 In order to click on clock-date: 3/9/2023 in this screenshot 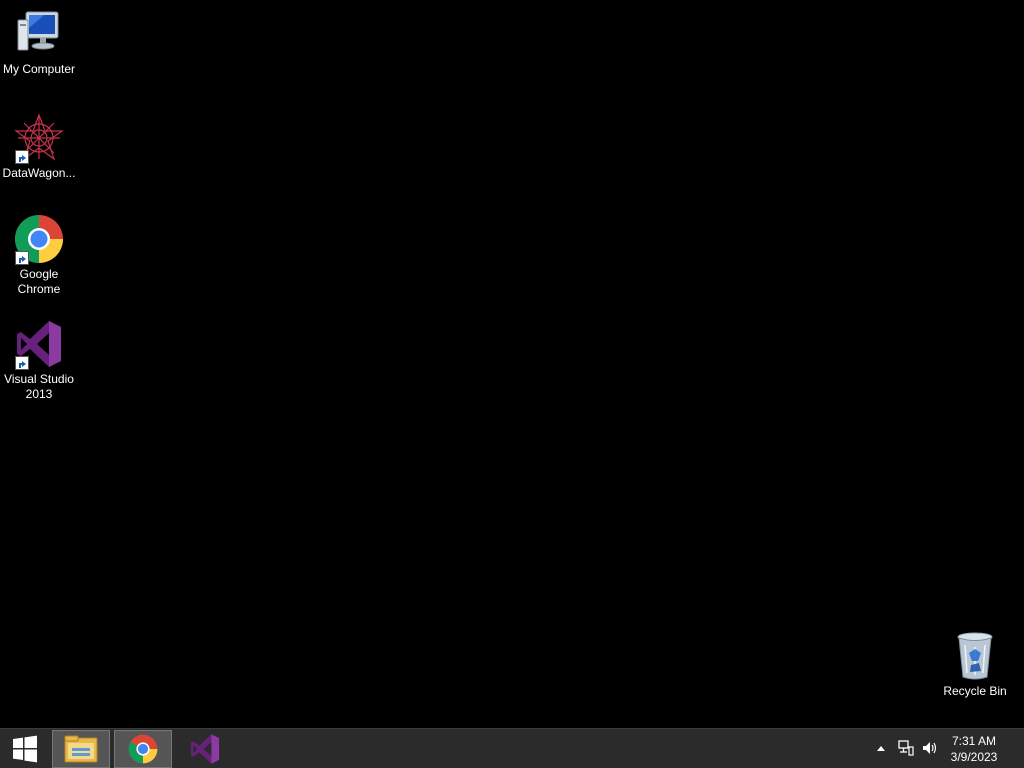, I will do `click(974, 757)`.